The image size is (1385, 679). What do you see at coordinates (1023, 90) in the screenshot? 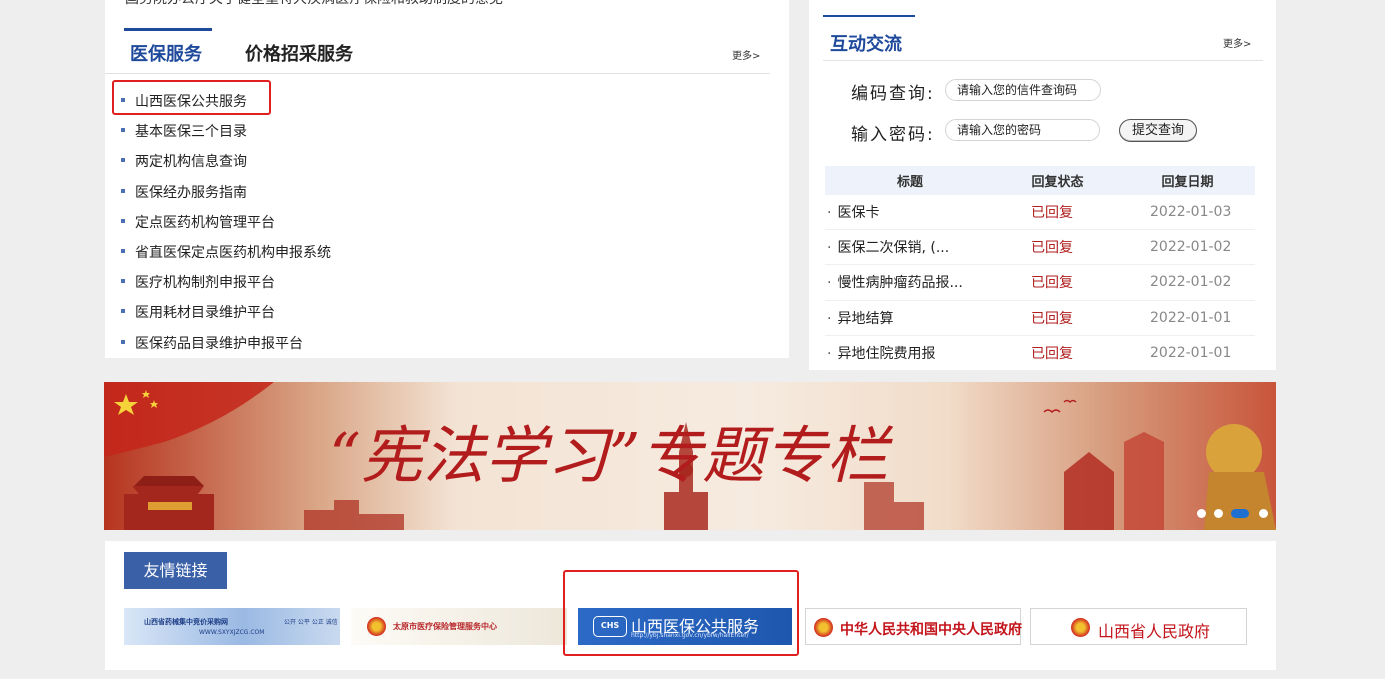
I see `letter-code-input: 请输入您的信件查询码` at bounding box center [1023, 90].